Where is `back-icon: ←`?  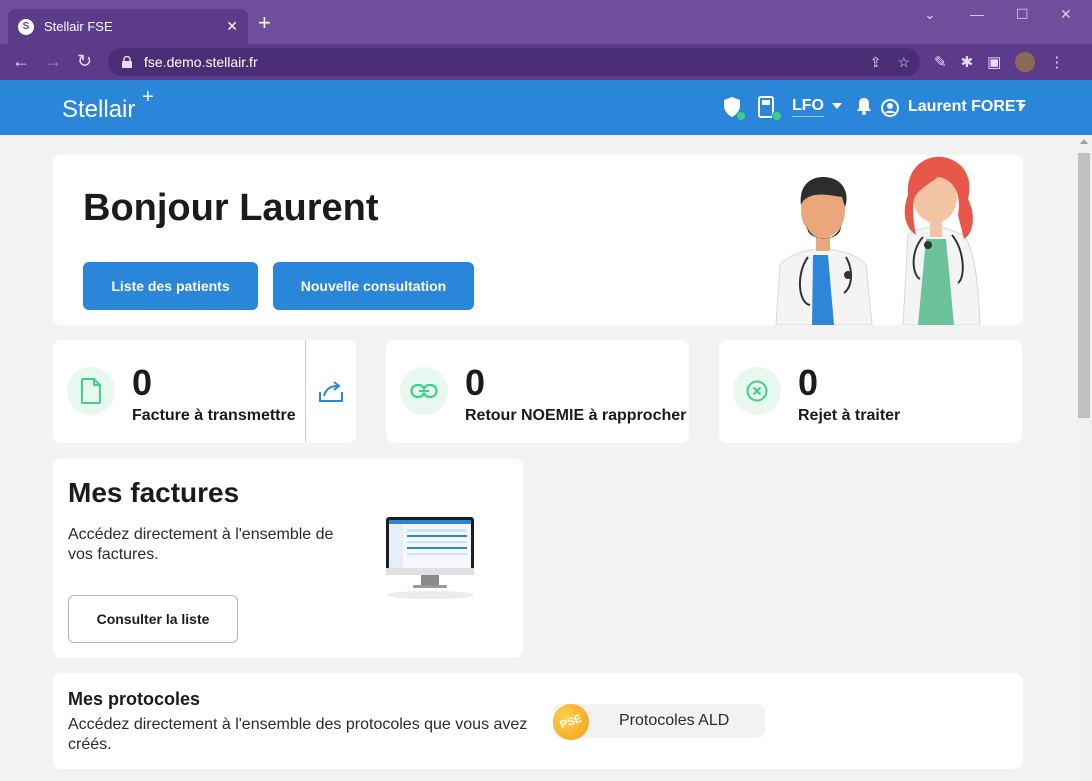 back-icon: ← is located at coordinates (21, 61).